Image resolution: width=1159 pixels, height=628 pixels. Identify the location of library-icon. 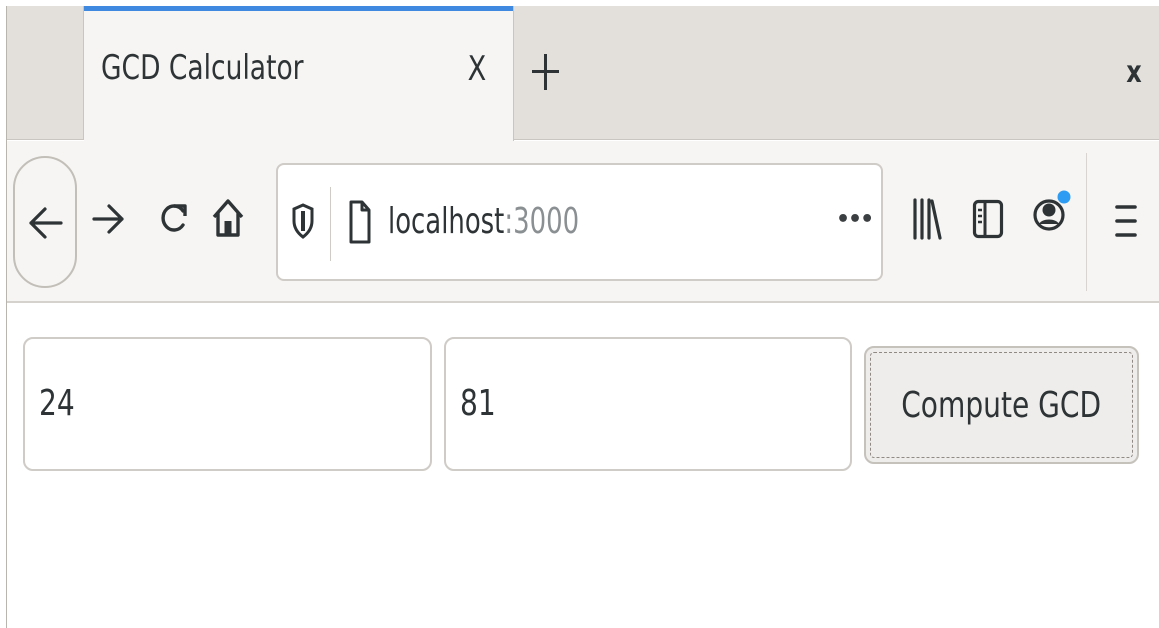
(927, 219).